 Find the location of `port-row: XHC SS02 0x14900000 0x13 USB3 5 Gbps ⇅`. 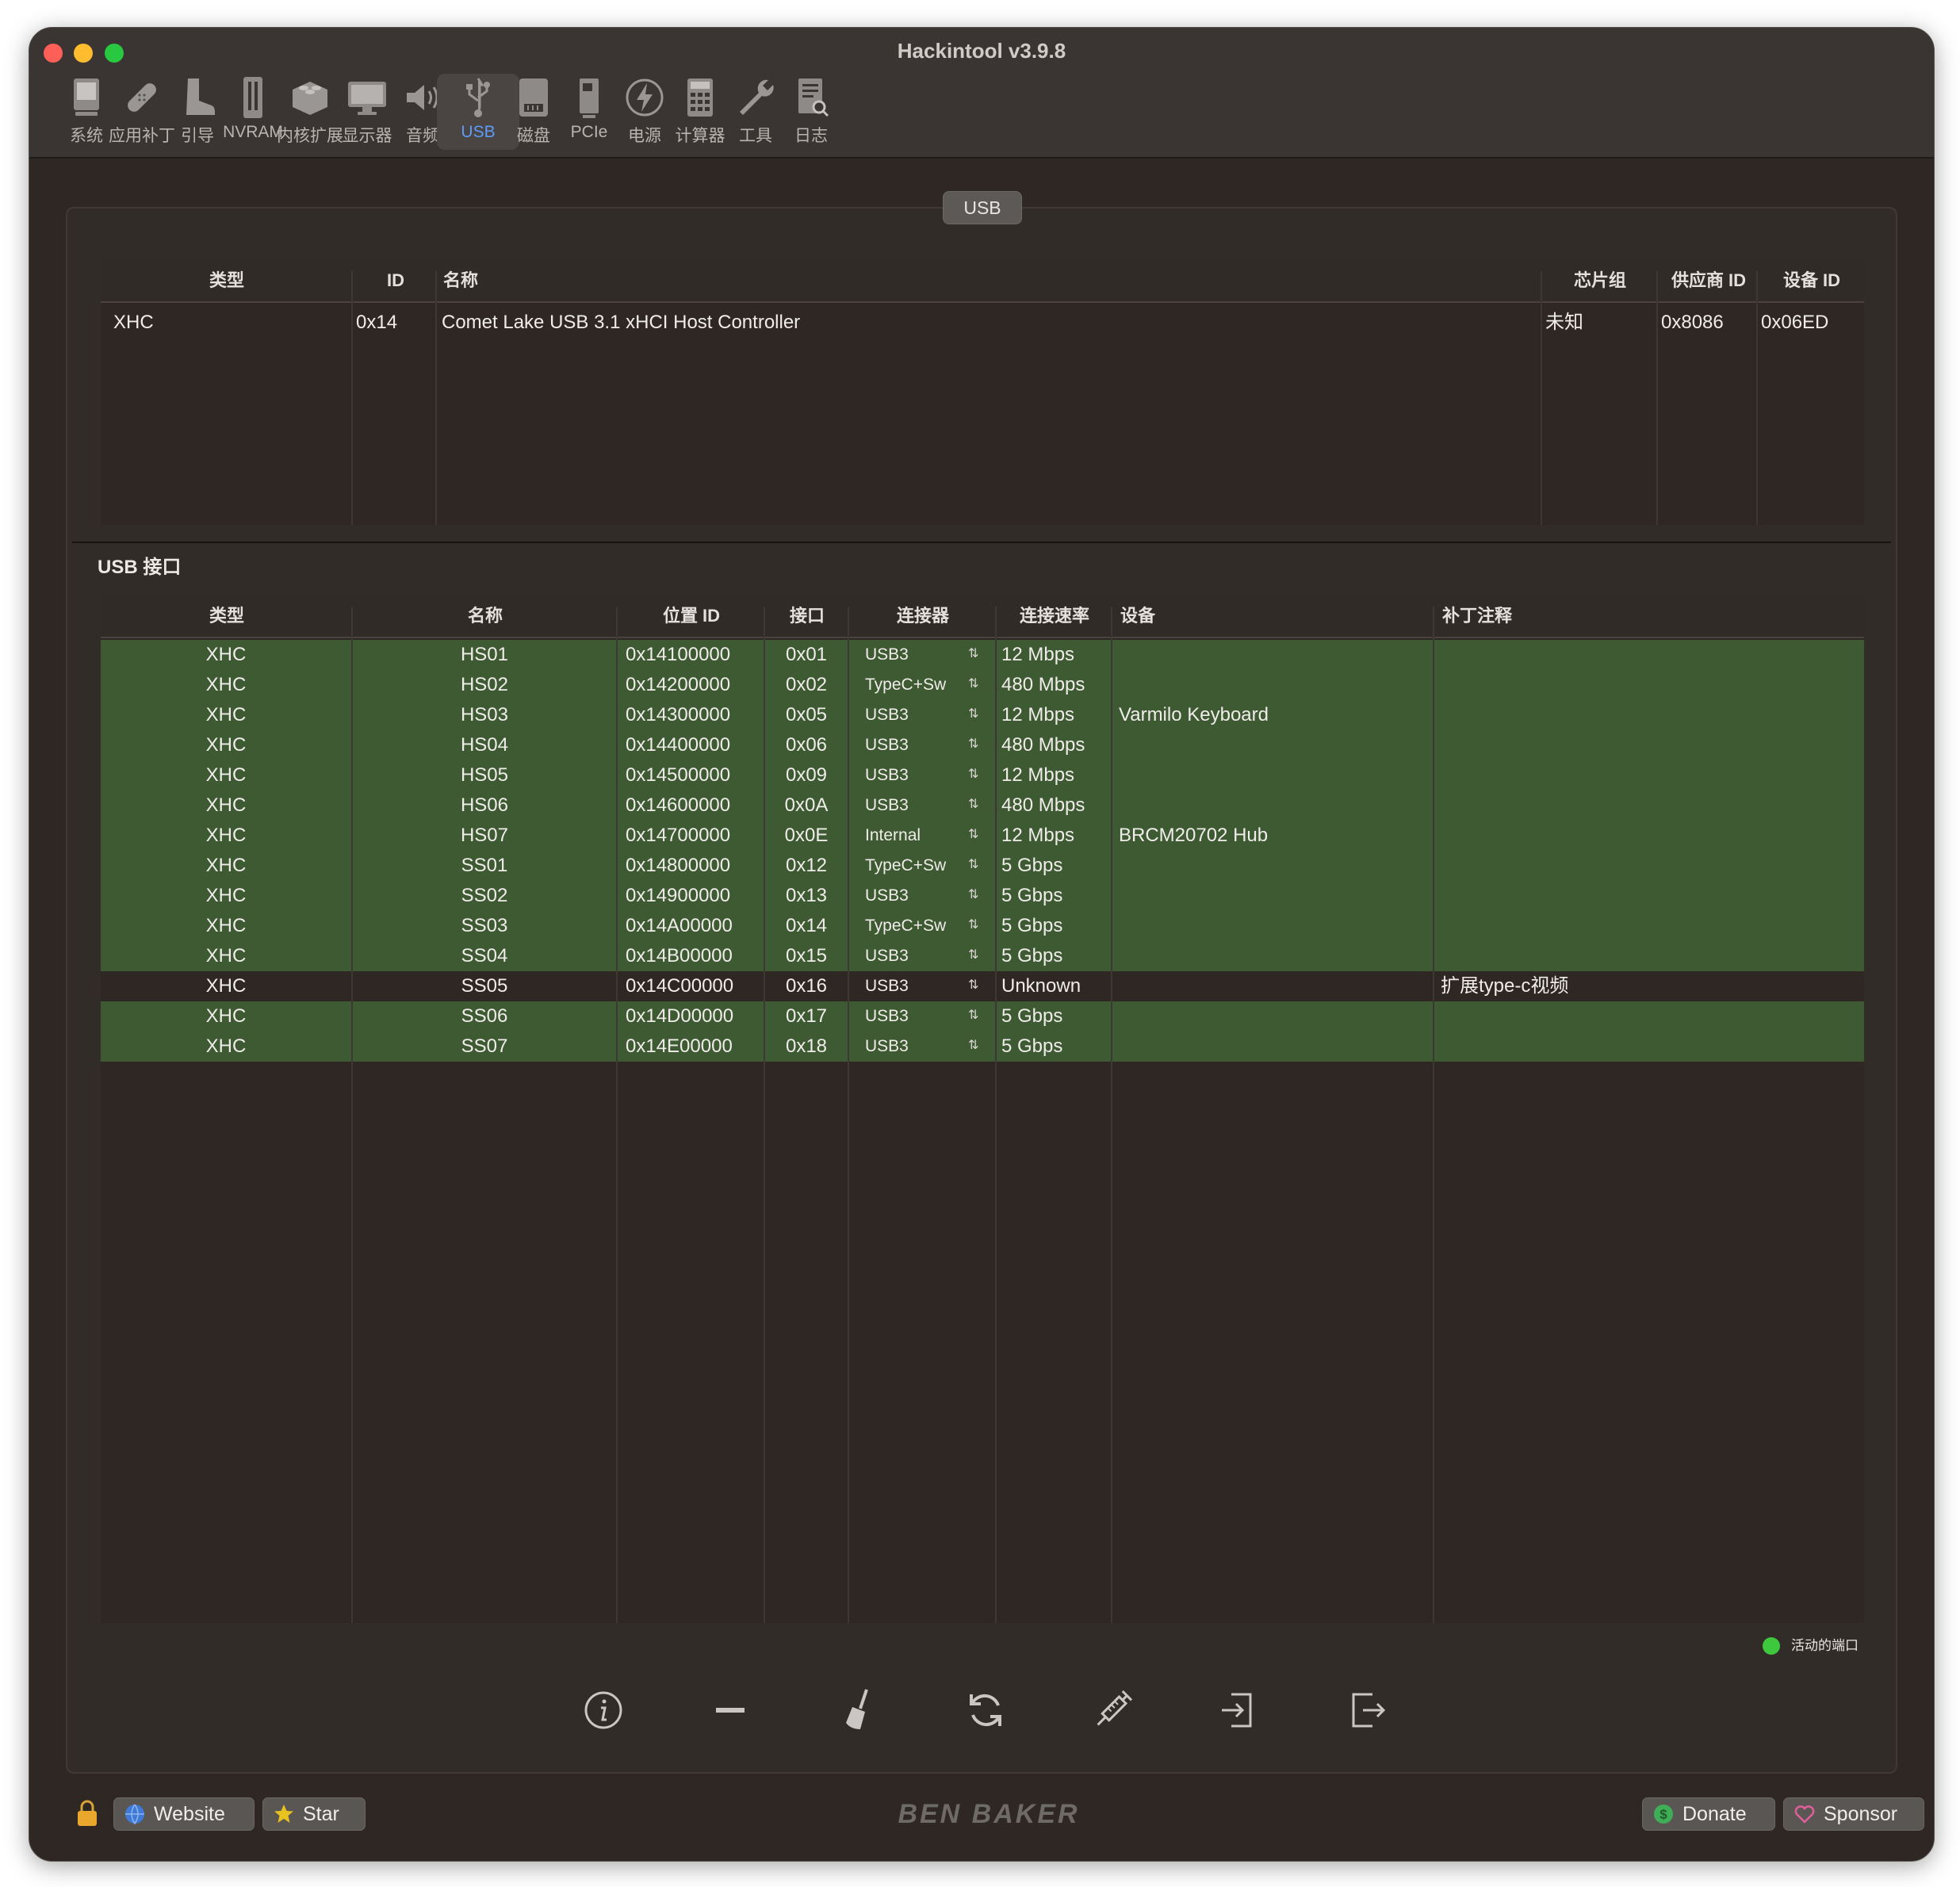

port-row: XHC SS02 0x14900000 0x13 USB3 5 Gbps ⇅ is located at coordinates (983, 896).